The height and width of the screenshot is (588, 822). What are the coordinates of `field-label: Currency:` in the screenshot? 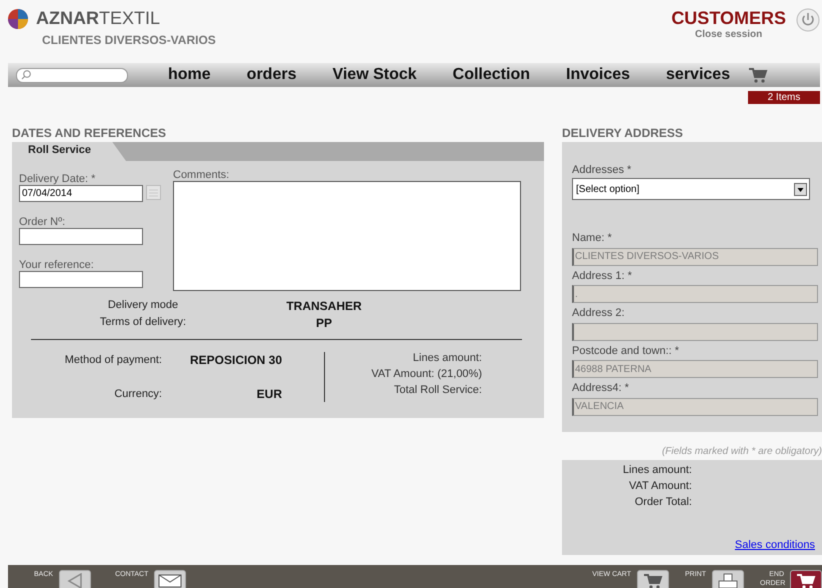 It's located at (137, 394).